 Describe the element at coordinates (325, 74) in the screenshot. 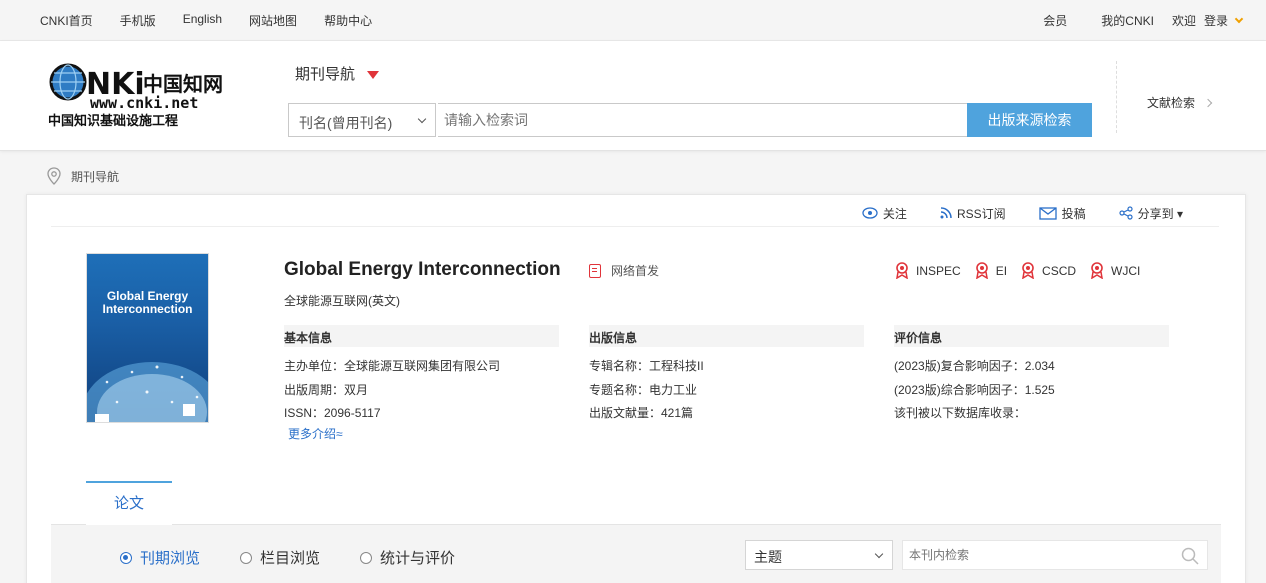

I see `nav-title-label: 期刊导航` at that location.